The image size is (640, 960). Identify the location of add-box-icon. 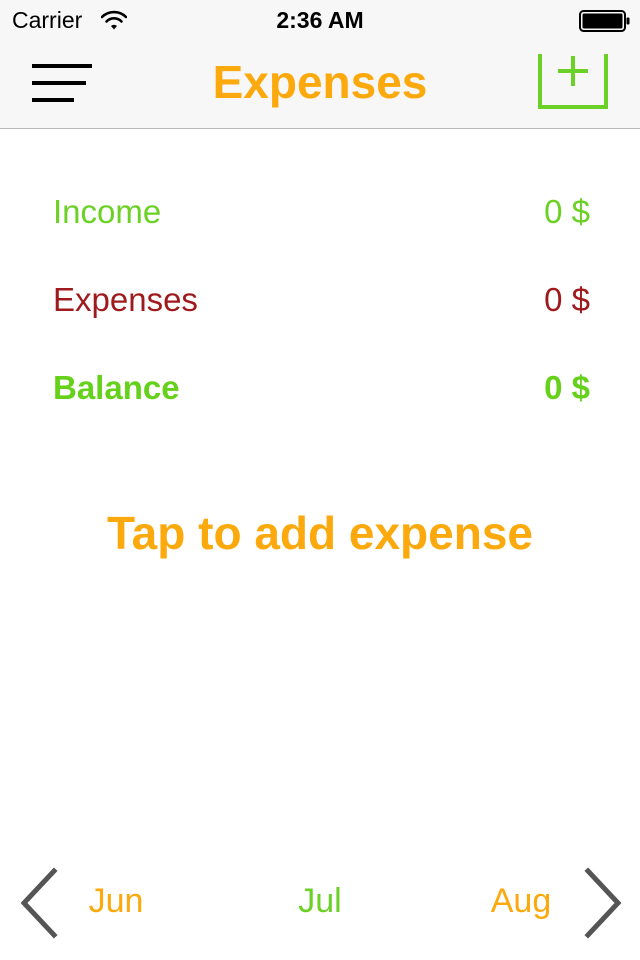
(573, 83).